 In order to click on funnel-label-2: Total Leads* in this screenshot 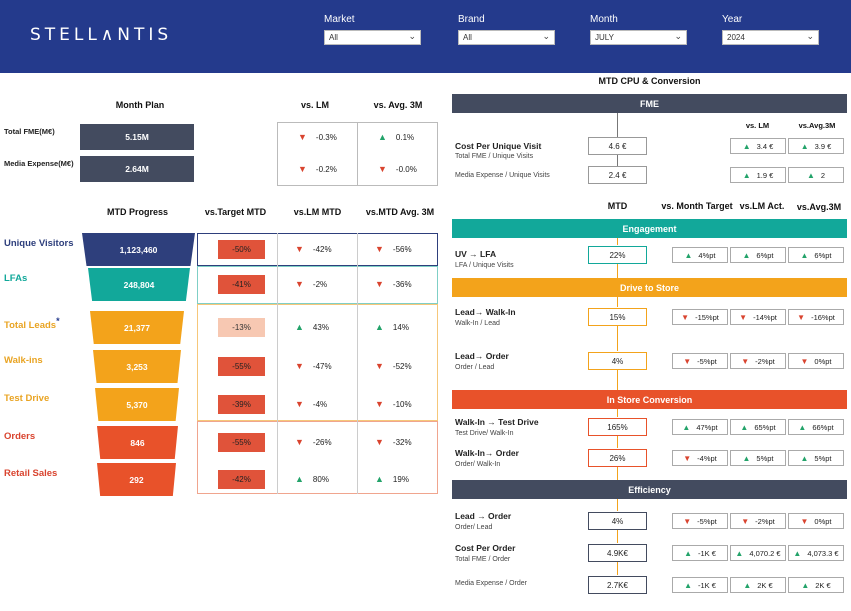, I will do `click(32, 323)`.